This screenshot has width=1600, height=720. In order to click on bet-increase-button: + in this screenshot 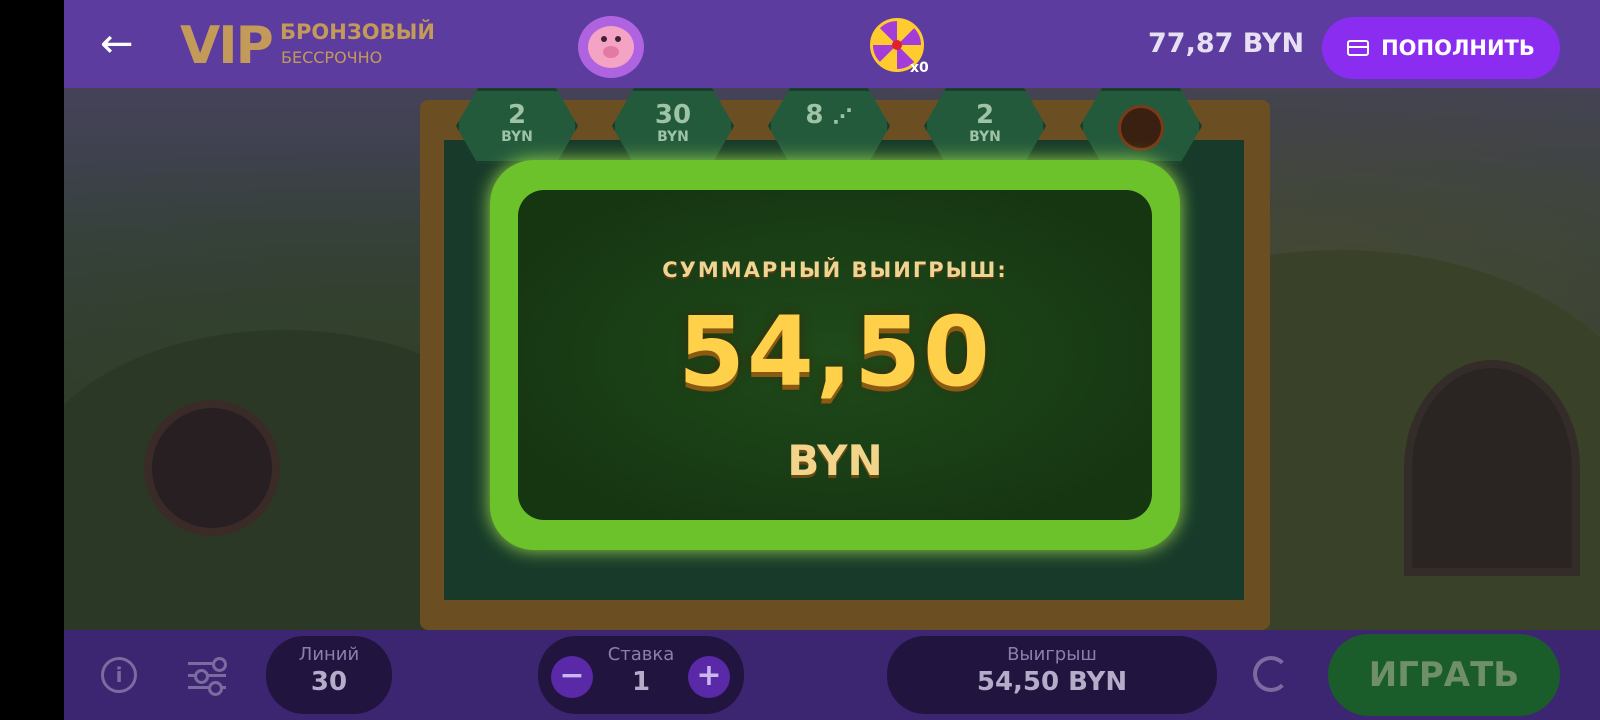, I will do `click(709, 677)`.